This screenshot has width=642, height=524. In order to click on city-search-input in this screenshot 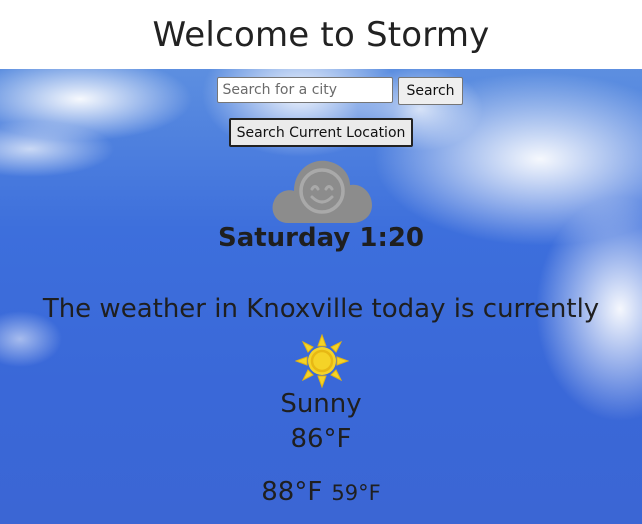, I will do `click(305, 90)`.